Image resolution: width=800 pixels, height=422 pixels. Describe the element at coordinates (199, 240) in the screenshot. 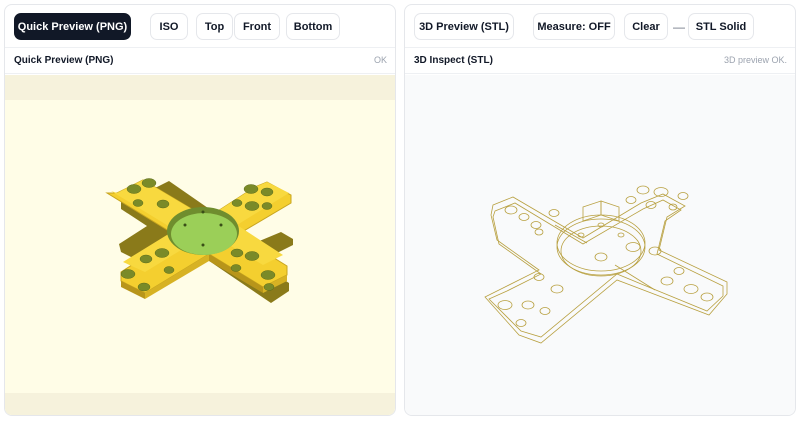

I see `part-render-image` at that location.